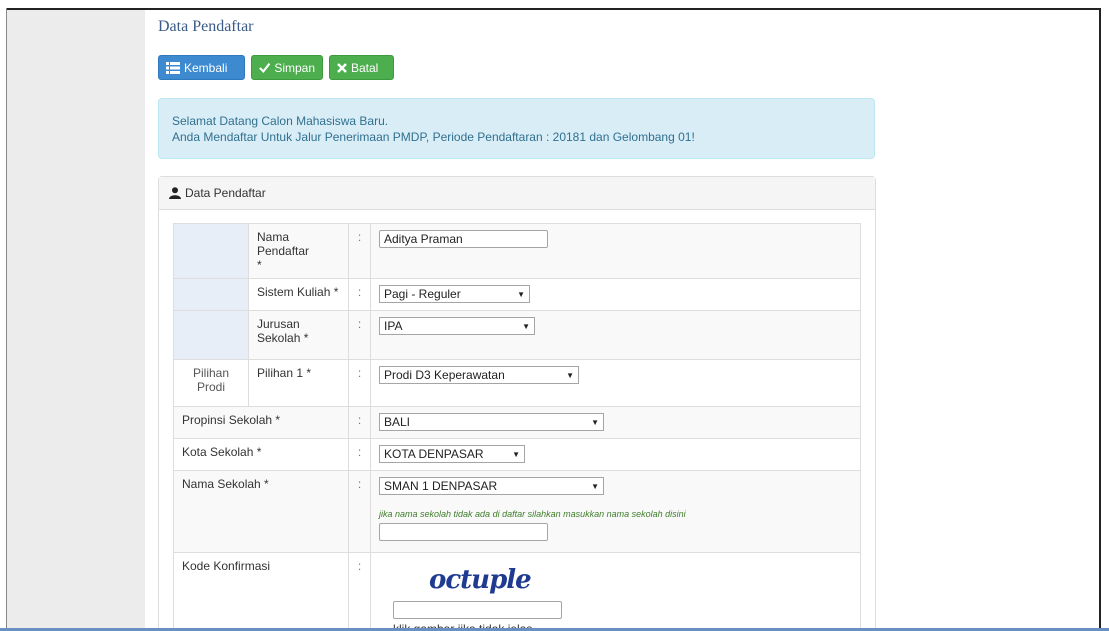 This screenshot has width=1109, height=631. Describe the element at coordinates (298, 335) in the screenshot. I see `jurusan-label: Jurusan Sekolah *` at that location.